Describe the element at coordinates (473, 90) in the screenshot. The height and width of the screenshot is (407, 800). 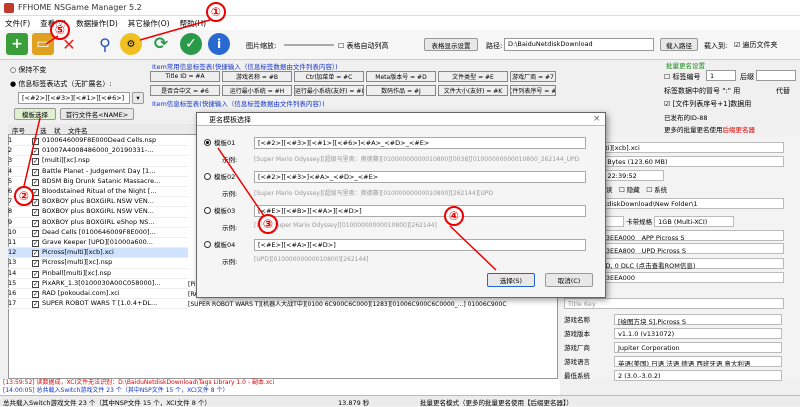
I see `tag-button-k: 文件大小(友好) = #K` at that location.